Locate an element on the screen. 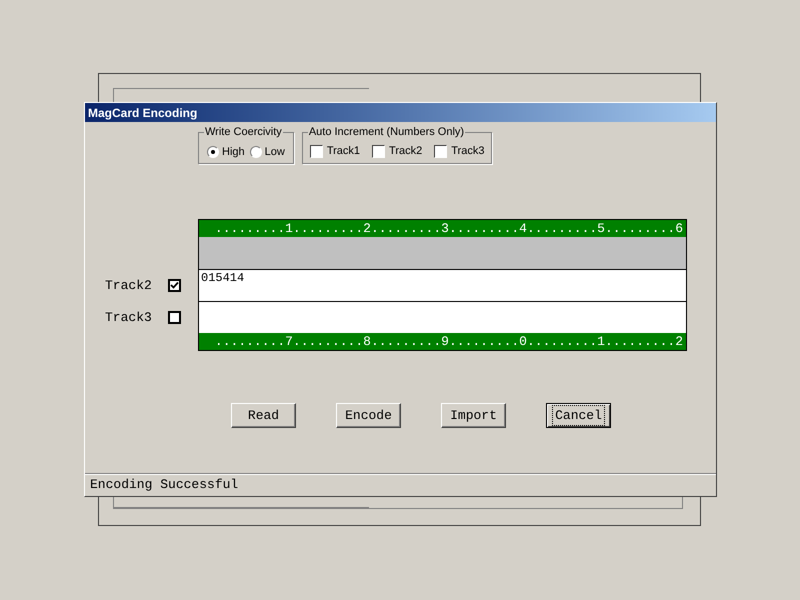 The height and width of the screenshot is (600, 800). checkbox-label: Track2 is located at coordinates (405, 151).